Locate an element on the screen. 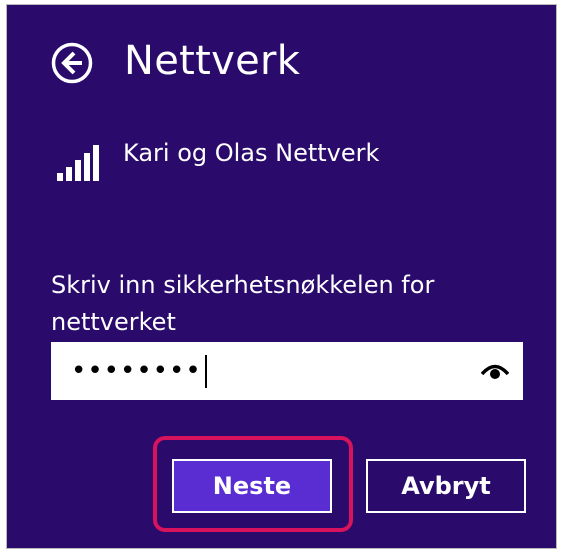 The image size is (561, 552). security-key-field is located at coordinates (287, 371).